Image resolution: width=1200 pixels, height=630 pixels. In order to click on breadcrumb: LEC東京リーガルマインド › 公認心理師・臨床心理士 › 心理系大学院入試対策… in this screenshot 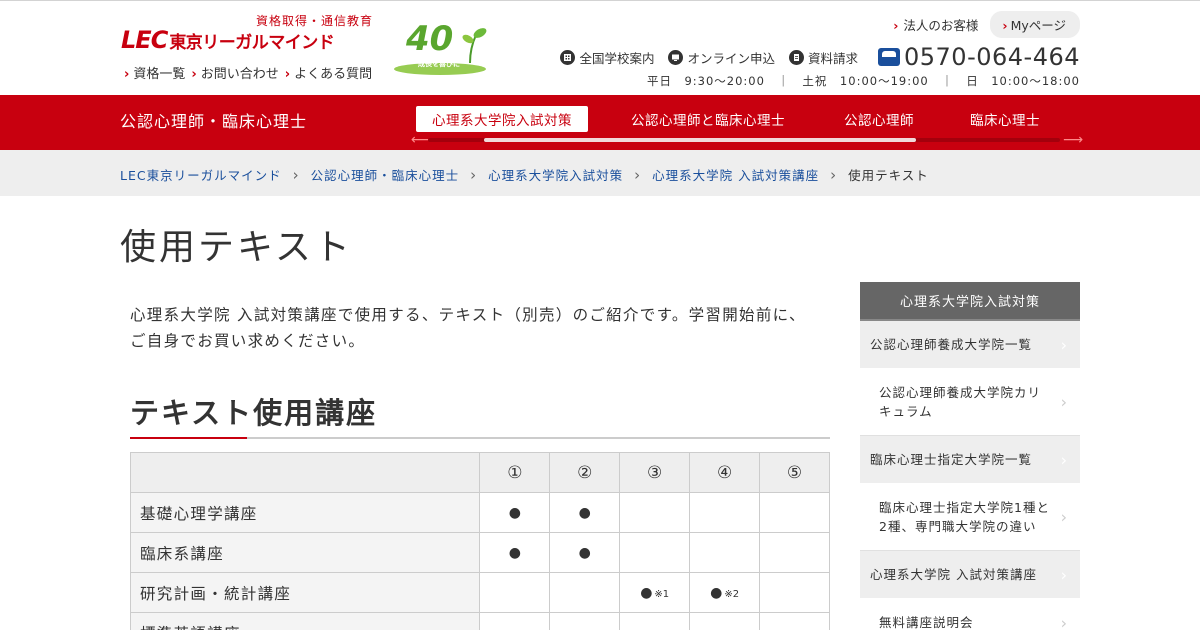, I will do `click(600, 173)`.